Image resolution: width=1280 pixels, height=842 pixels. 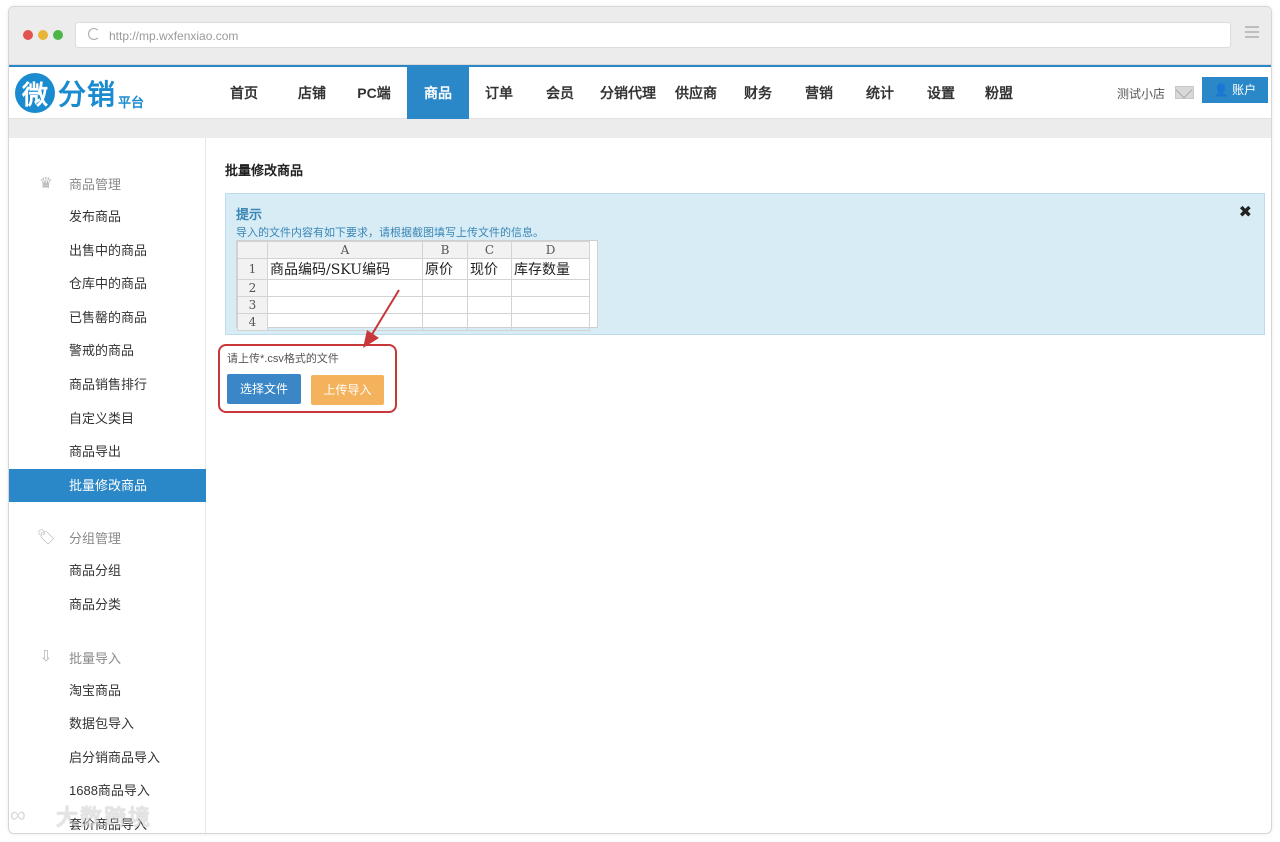 What do you see at coordinates (107, 250) in the screenshot?
I see `sidebar-item: 出售中的商品` at bounding box center [107, 250].